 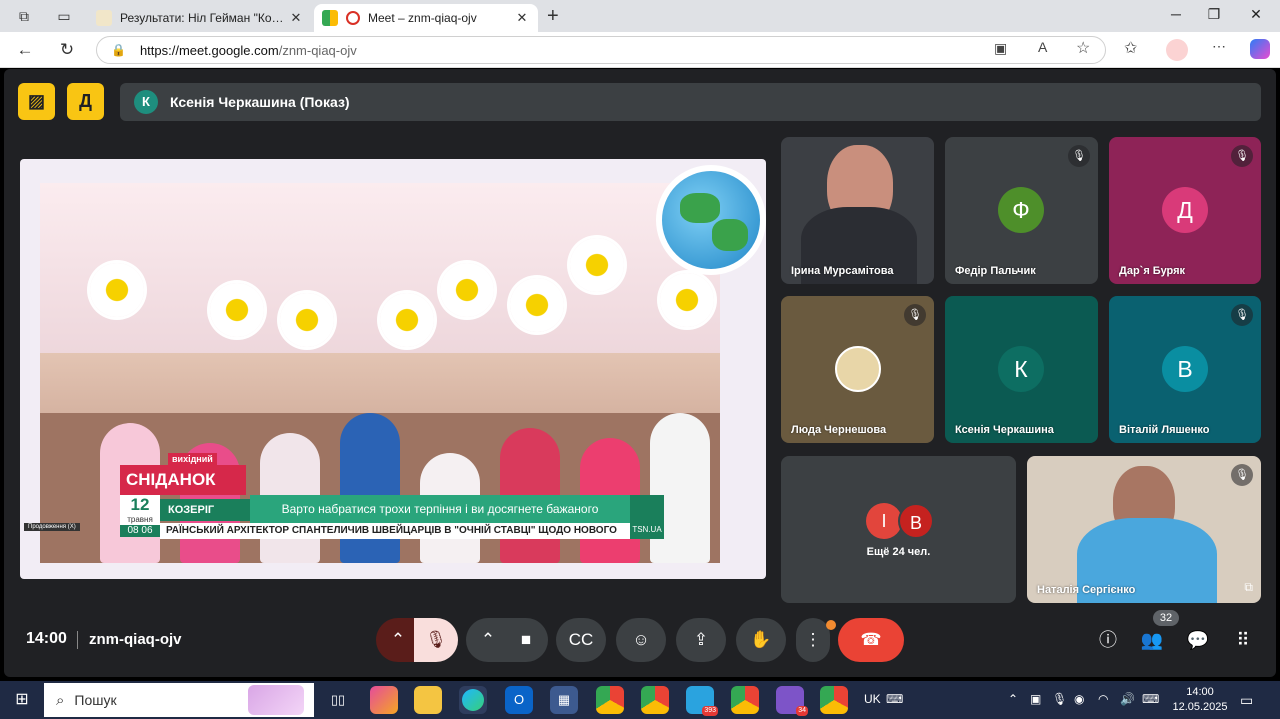 What do you see at coordinates (1127, 699) in the screenshot?
I see `volume-icon: 🔊` at bounding box center [1127, 699].